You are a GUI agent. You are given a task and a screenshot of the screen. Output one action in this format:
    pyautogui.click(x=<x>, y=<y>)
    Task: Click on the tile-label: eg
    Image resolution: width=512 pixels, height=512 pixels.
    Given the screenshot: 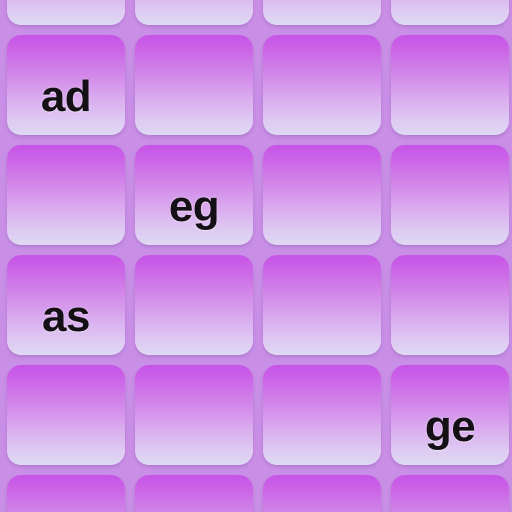 What is the action you would take?
    pyautogui.click(x=194, y=206)
    